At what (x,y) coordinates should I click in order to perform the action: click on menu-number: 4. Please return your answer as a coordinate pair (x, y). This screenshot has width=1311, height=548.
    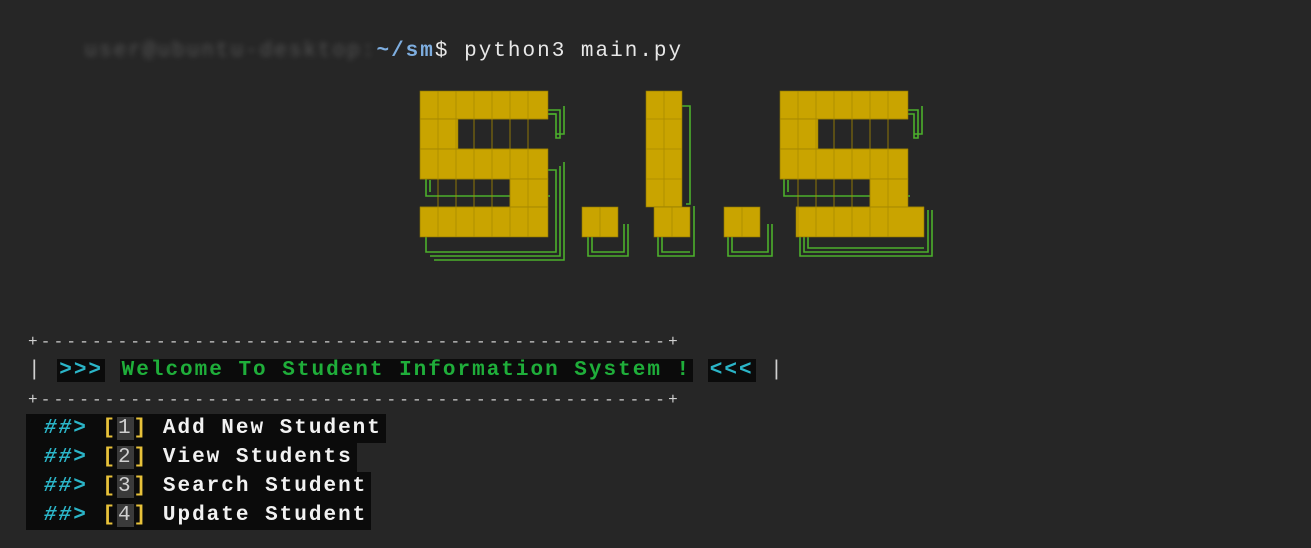
    Looking at the image, I should click on (125, 515).